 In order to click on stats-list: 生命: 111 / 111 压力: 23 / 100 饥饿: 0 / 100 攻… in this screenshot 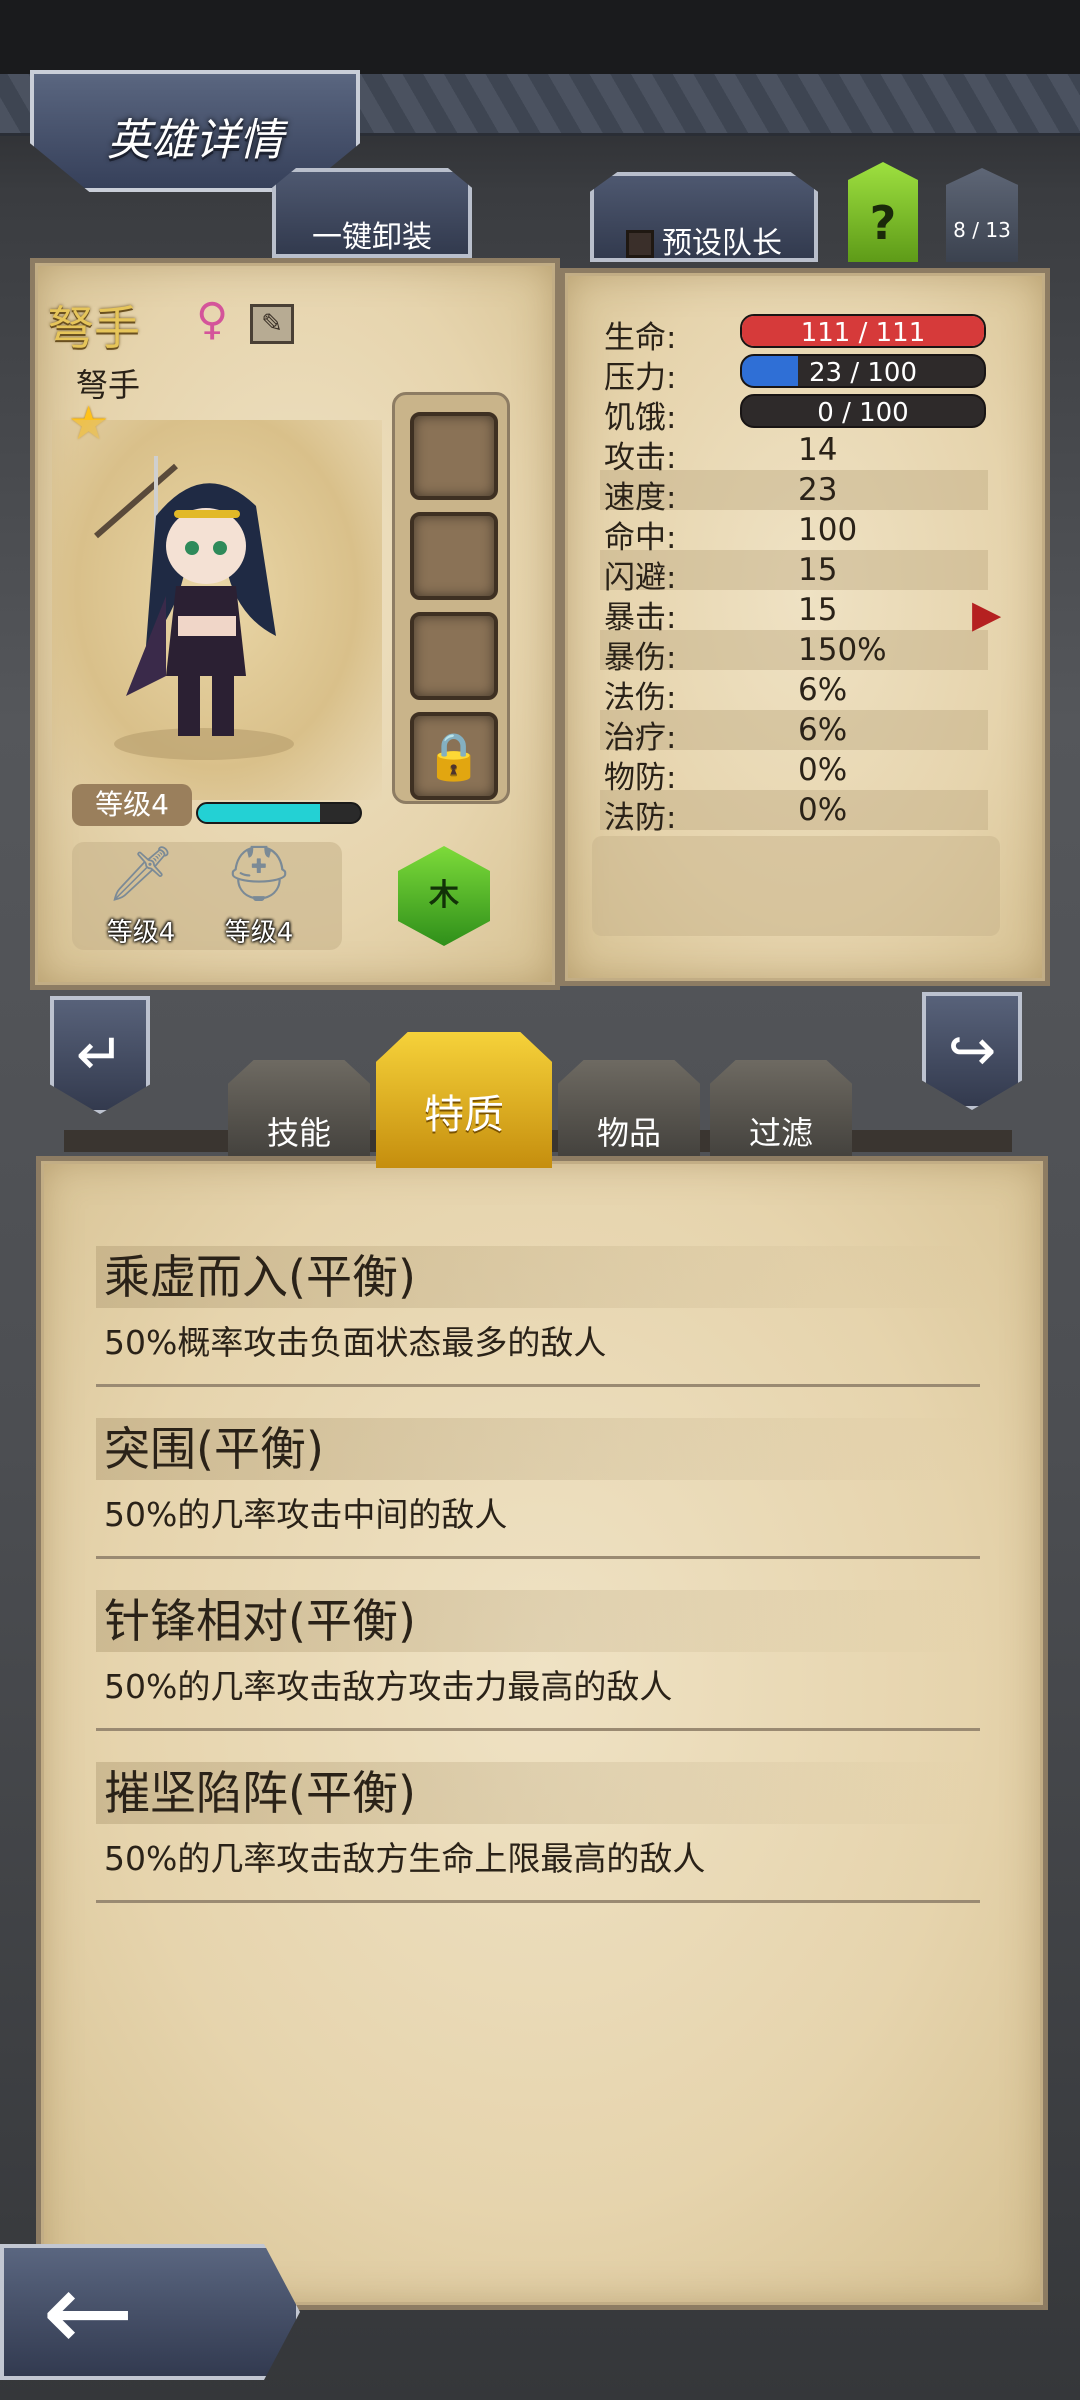, I will do `click(794, 573)`.